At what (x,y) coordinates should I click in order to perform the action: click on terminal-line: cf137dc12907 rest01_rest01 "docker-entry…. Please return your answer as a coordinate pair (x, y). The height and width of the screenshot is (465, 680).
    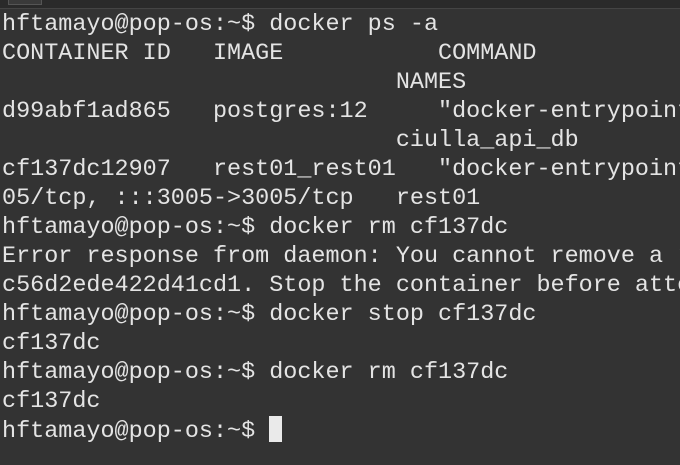
    Looking at the image, I should click on (341, 169).